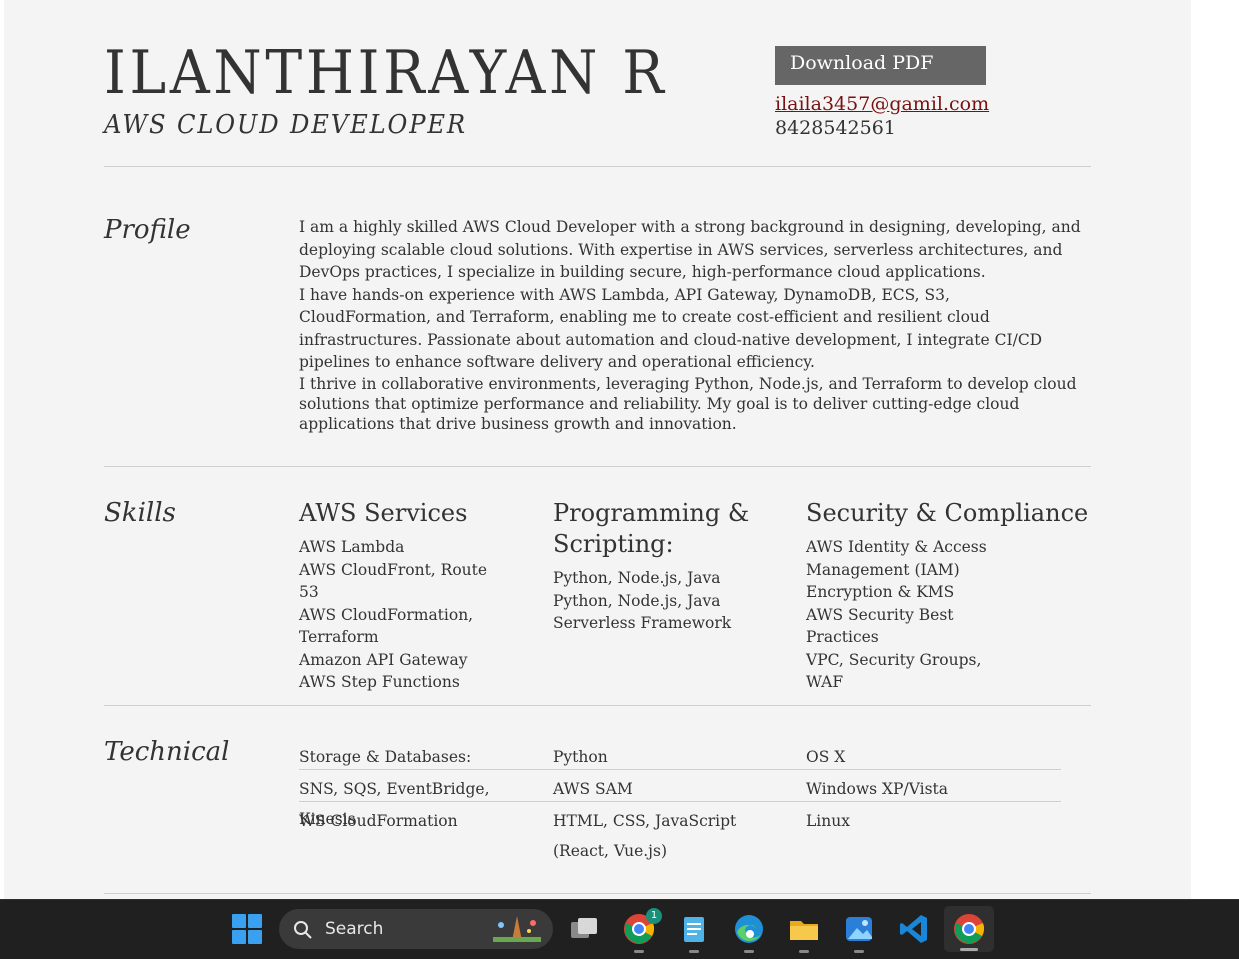 This screenshot has width=1239, height=959. Describe the element at coordinates (619, 929) in the screenshot. I see `taskbar: Search 1` at that location.